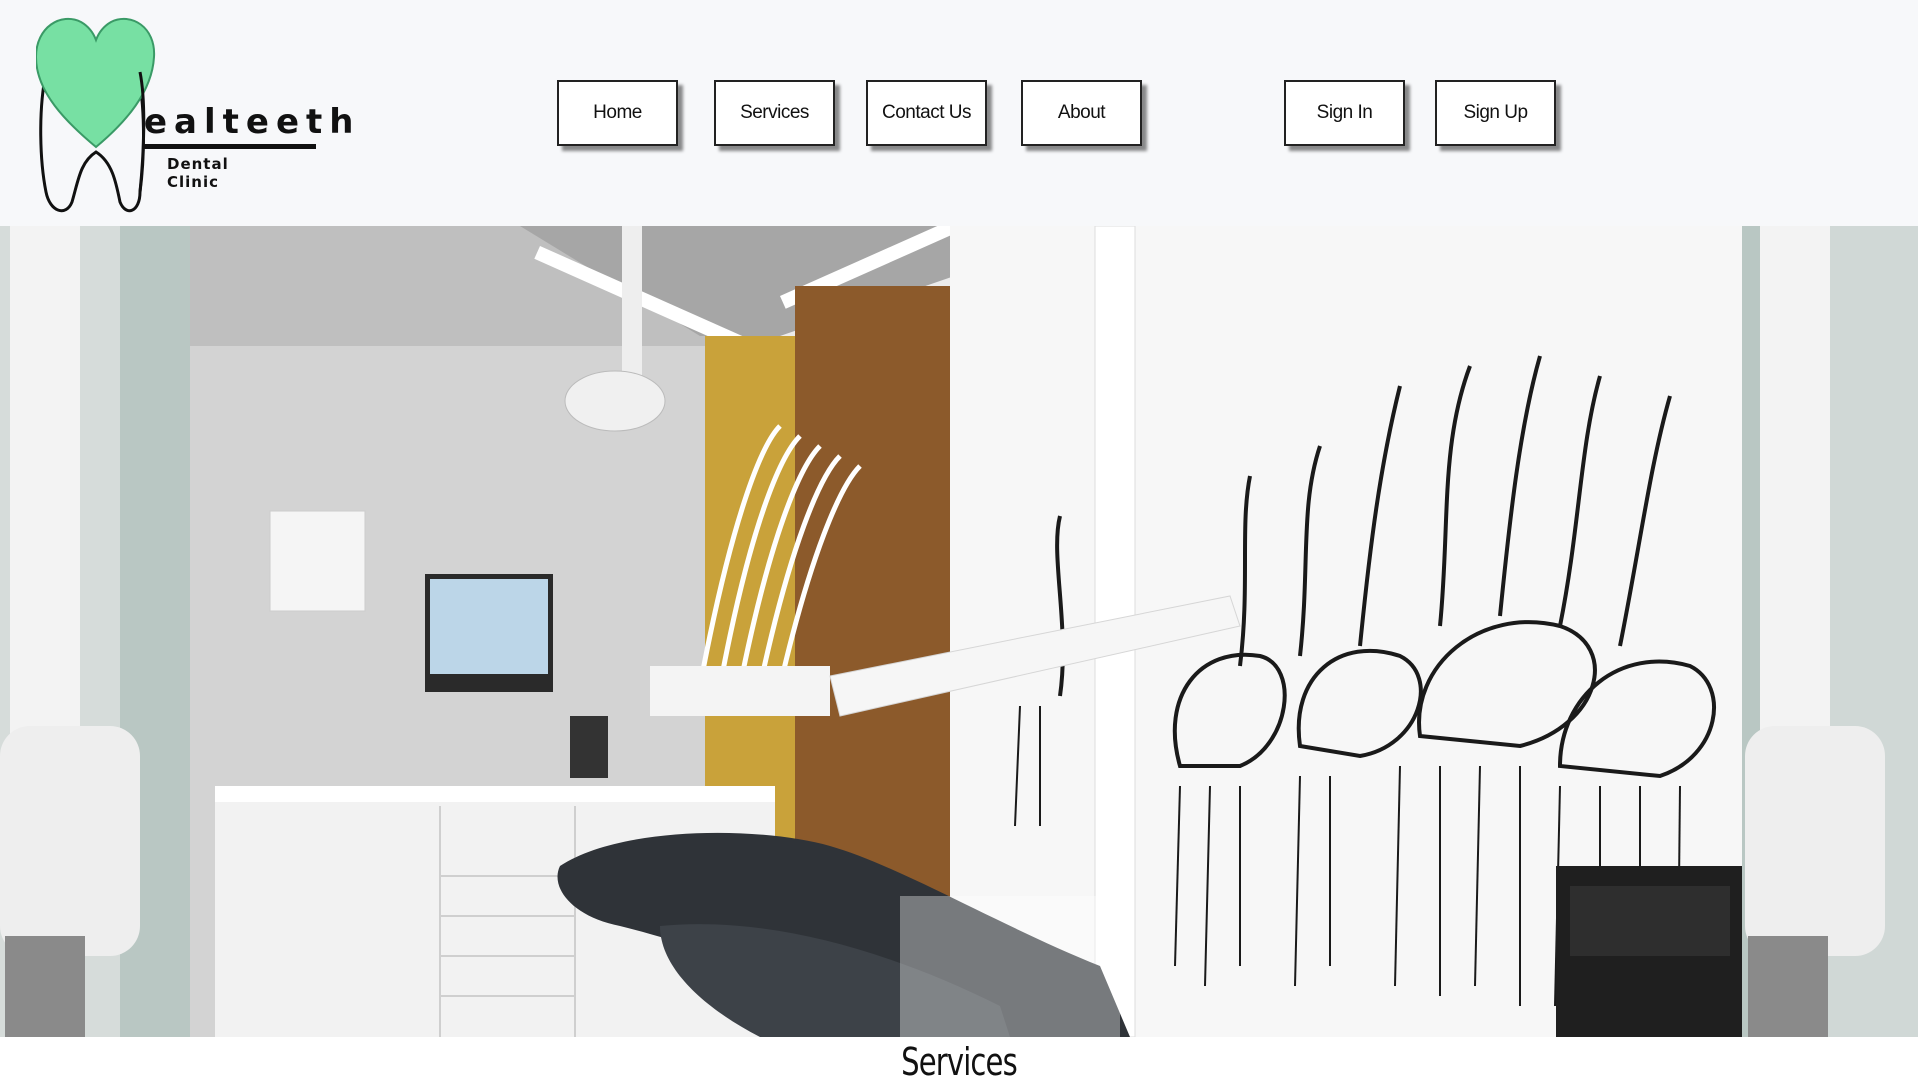 The width and height of the screenshot is (1920, 1080). I want to click on logo-underline, so click(230, 146).